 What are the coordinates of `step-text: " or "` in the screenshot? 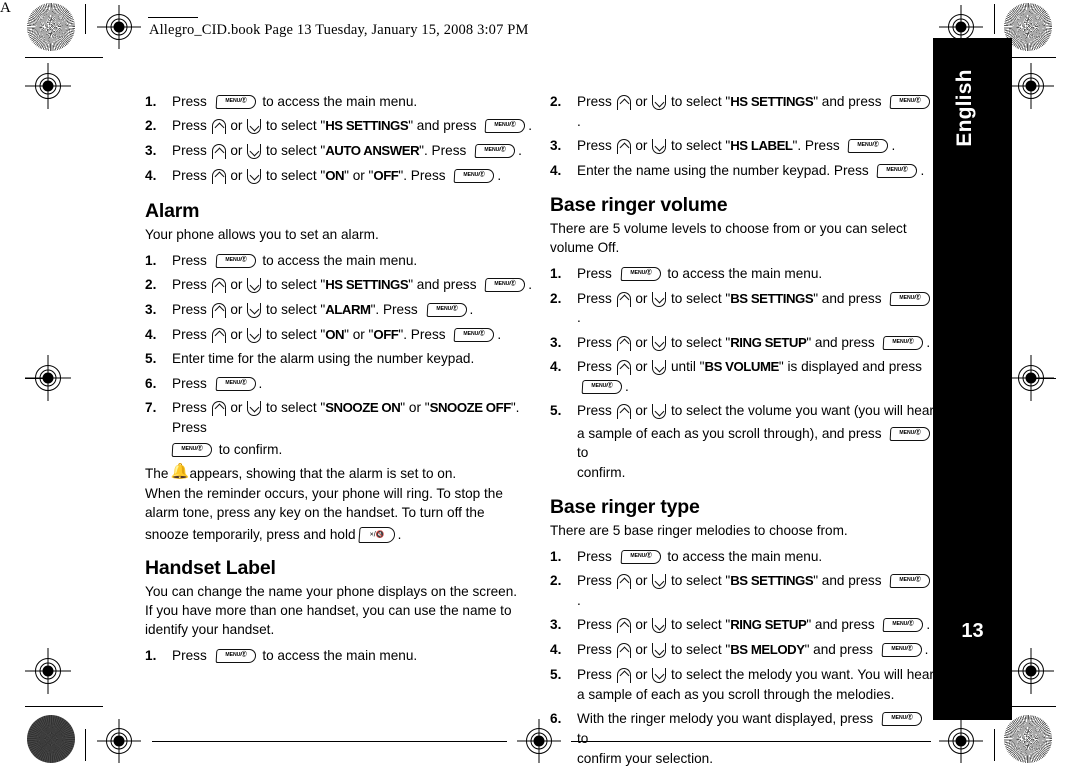 It's located at (415, 407).